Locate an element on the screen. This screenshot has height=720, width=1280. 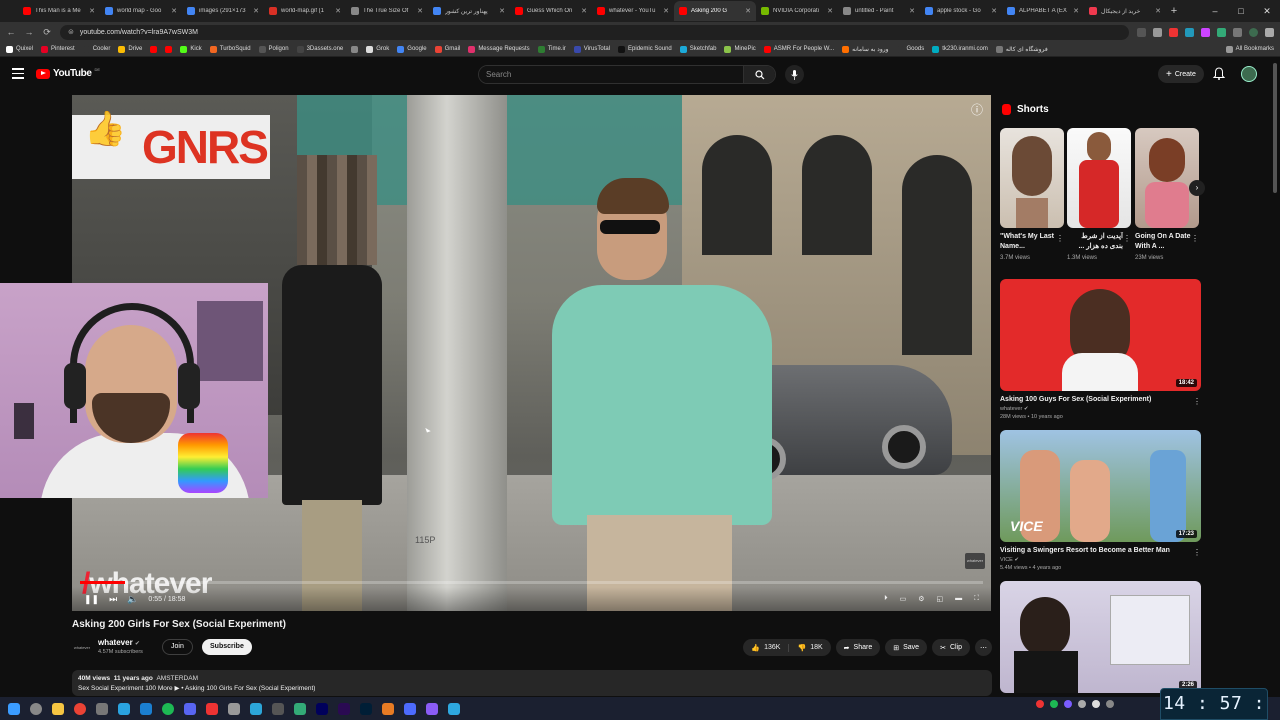
taskbar-search-icon is located at coordinates (36, 708).